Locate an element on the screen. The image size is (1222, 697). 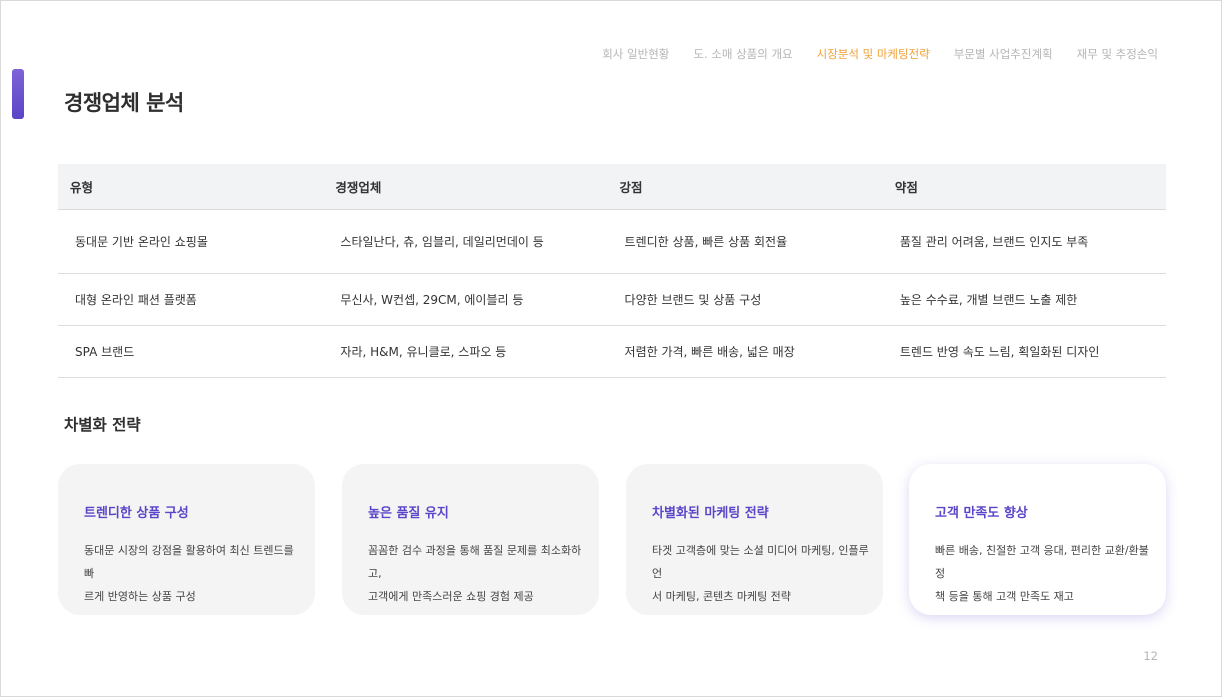
nav-item-company-overview: 회사 일반현황 is located at coordinates (635, 54).